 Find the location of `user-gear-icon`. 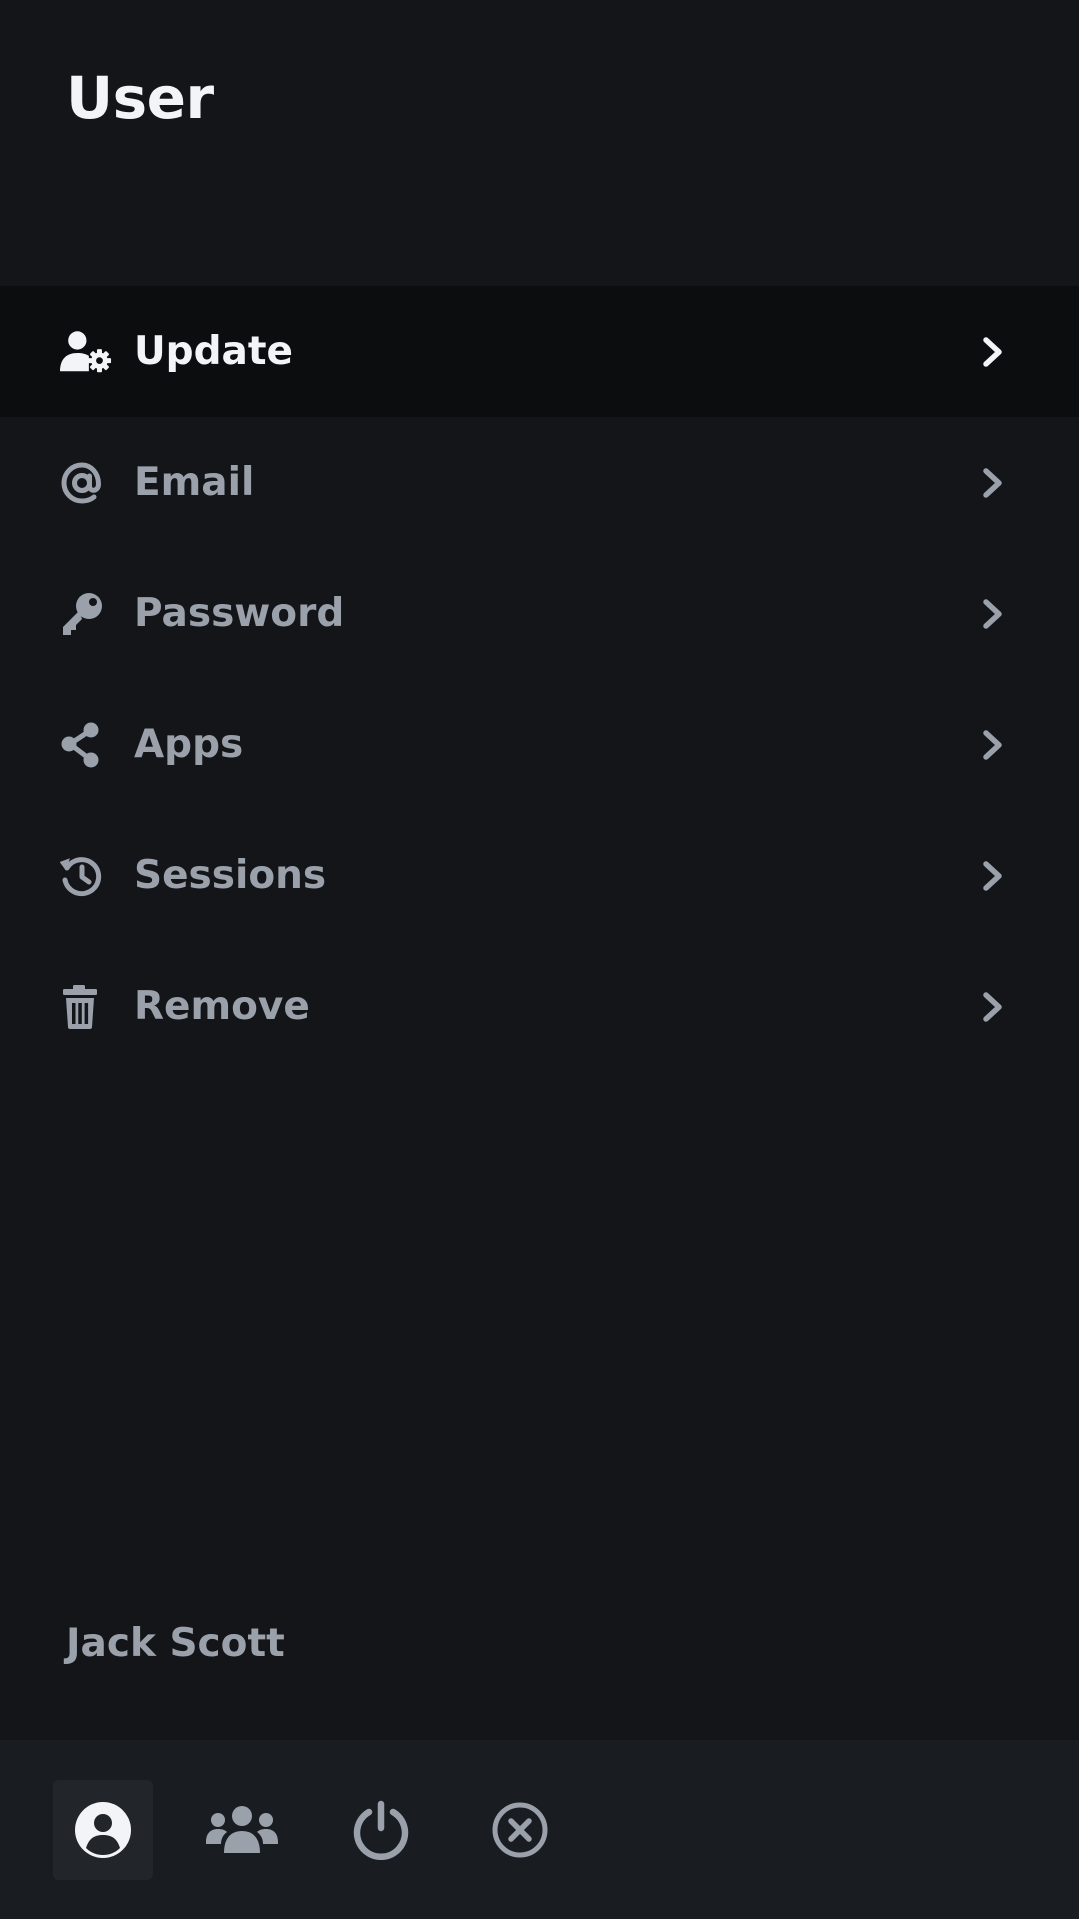

user-gear-icon is located at coordinates (86, 352).